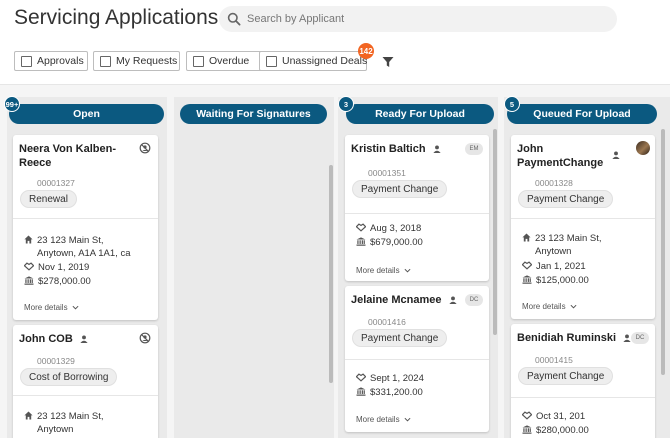  I want to click on column-header-waiting-for-signatures: Waiting For Signatures, so click(253, 114).